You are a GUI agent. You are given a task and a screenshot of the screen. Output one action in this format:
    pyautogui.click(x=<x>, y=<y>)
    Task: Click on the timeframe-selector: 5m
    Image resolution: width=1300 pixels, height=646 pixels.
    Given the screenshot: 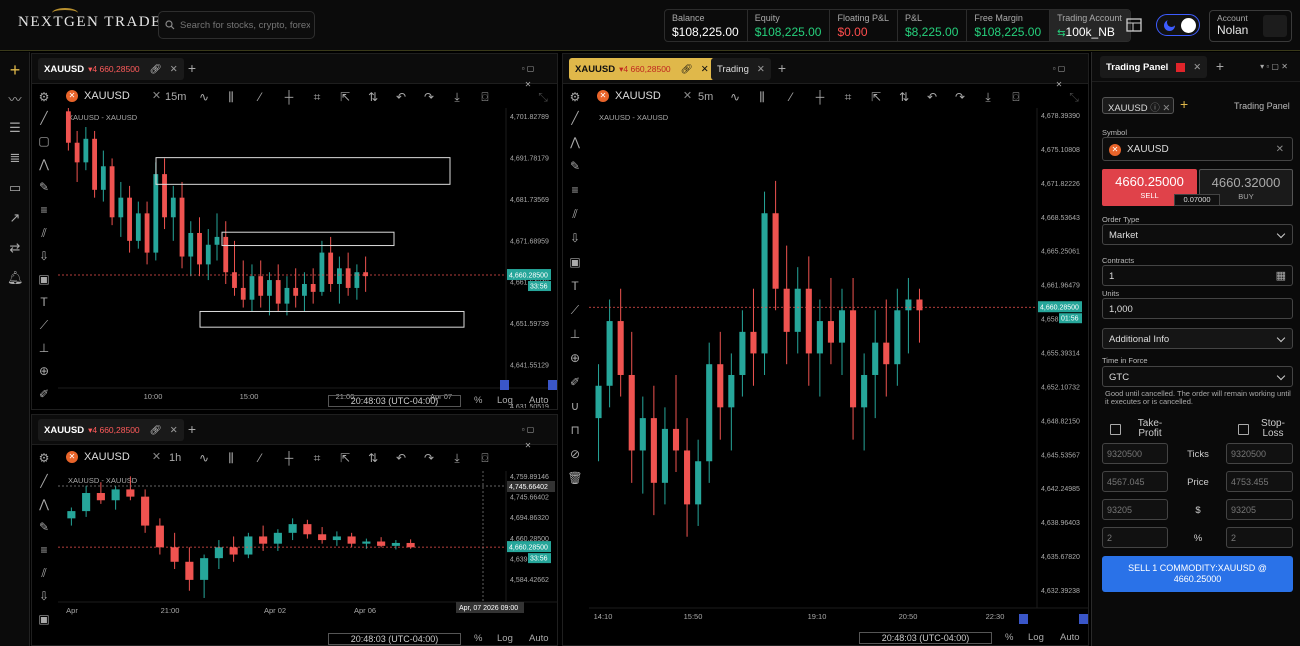 What is the action you would take?
    pyautogui.click(x=705, y=97)
    